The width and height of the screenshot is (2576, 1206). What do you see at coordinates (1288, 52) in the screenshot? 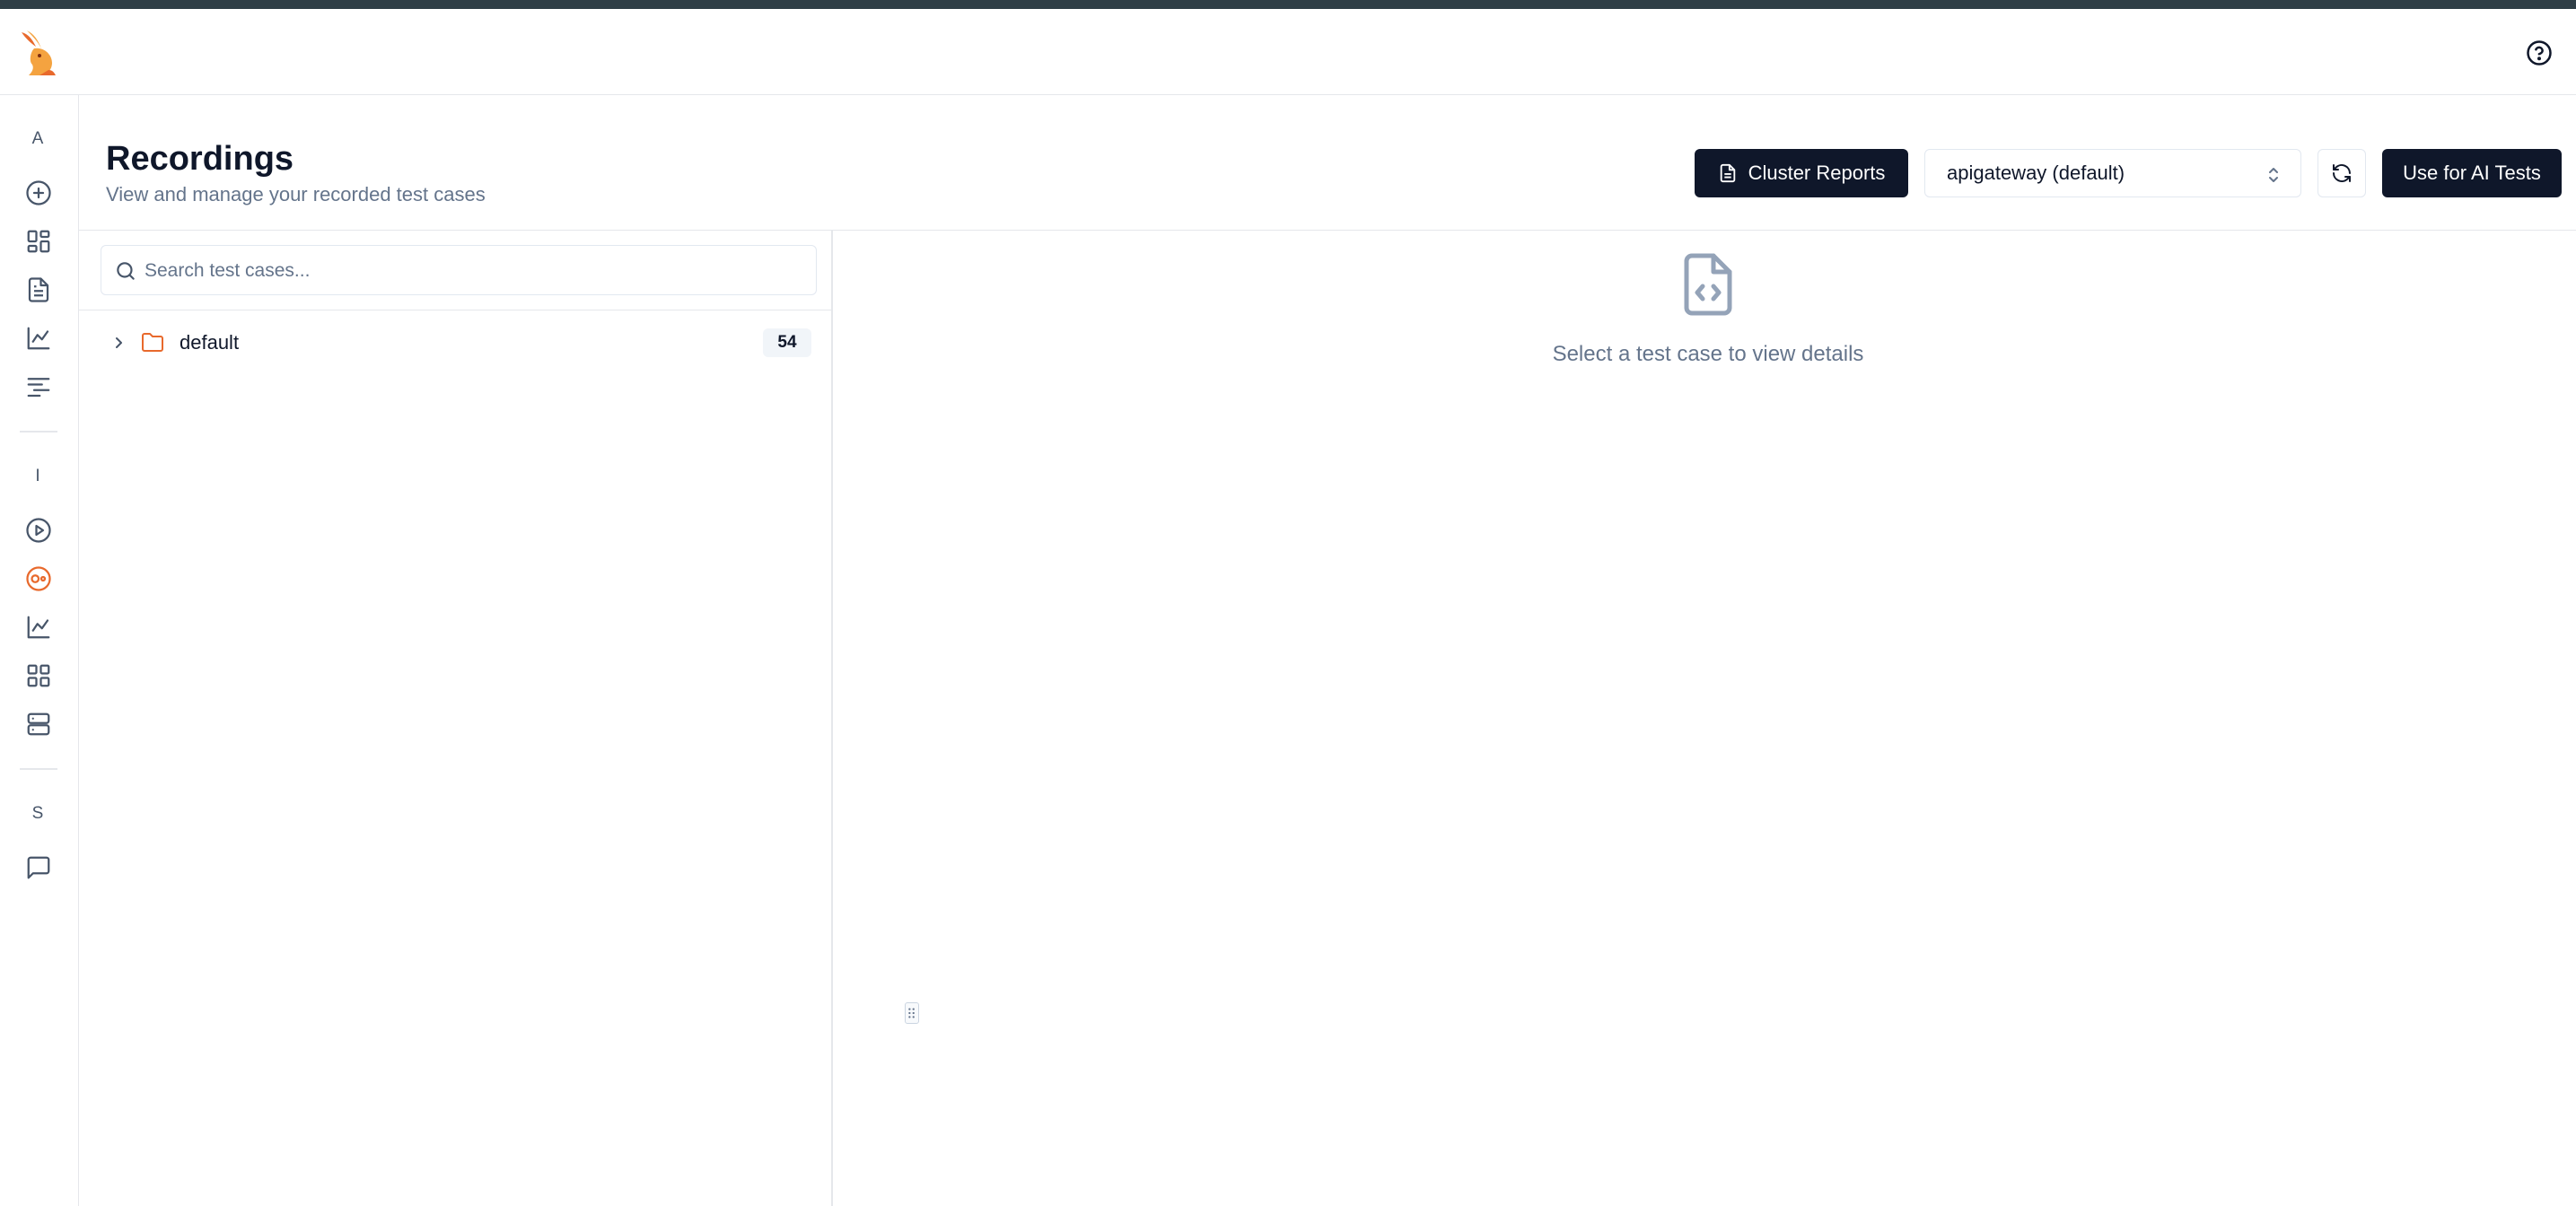
I see `top-bar` at bounding box center [1288, 52].